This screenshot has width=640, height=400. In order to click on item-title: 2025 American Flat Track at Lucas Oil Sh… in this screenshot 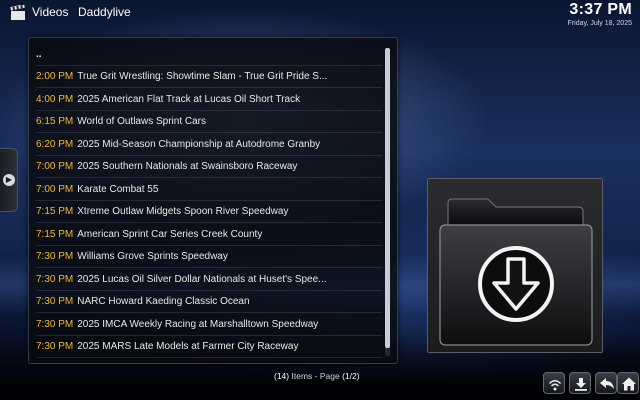, I will do `click(189, 99)`.